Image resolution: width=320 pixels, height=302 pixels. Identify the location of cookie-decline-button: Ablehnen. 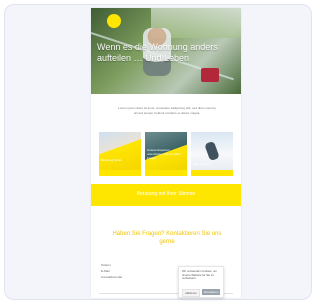
(191, 293).